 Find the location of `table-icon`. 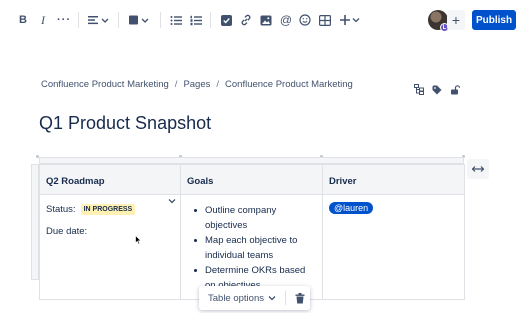

table-icon is located at coordinates (325, 20).